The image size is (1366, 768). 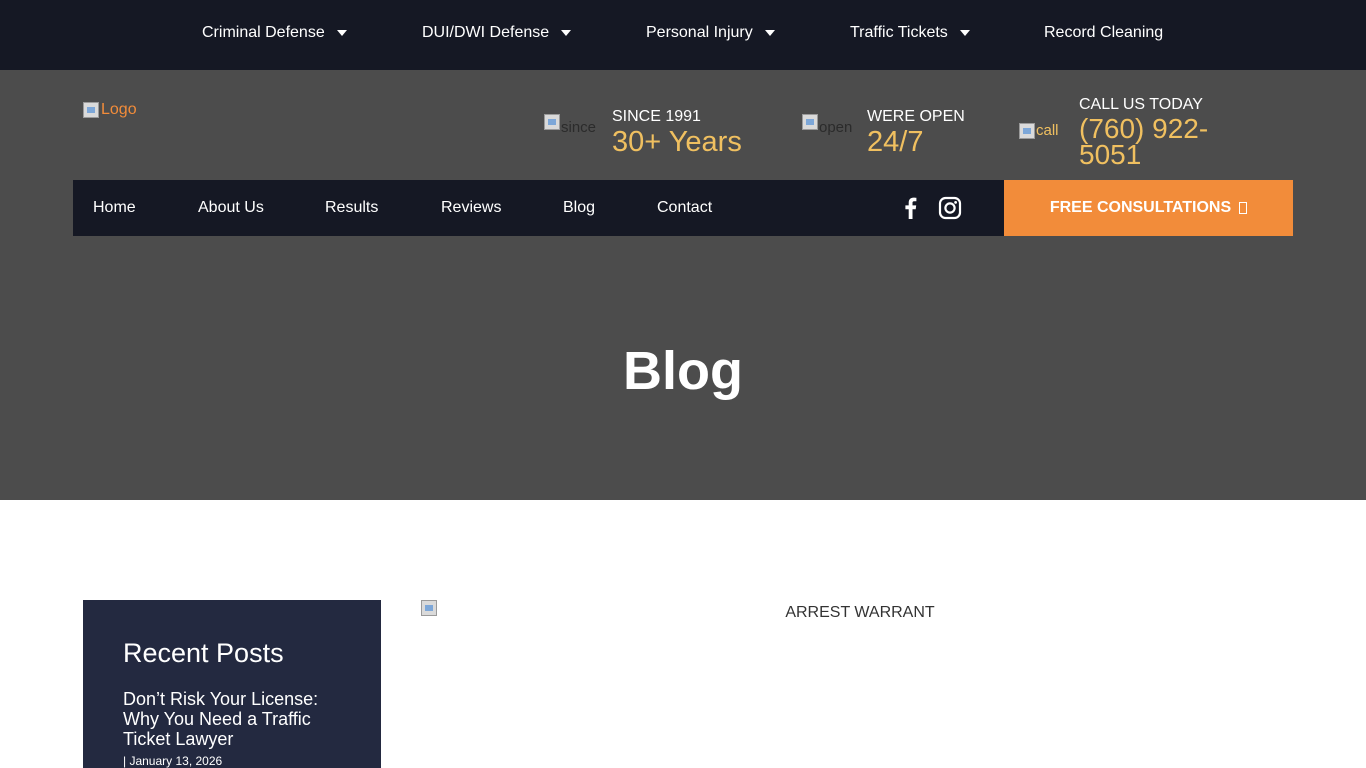 I want to click on nav-personal-injury: Personal Injury, so click(x=710, y=33).